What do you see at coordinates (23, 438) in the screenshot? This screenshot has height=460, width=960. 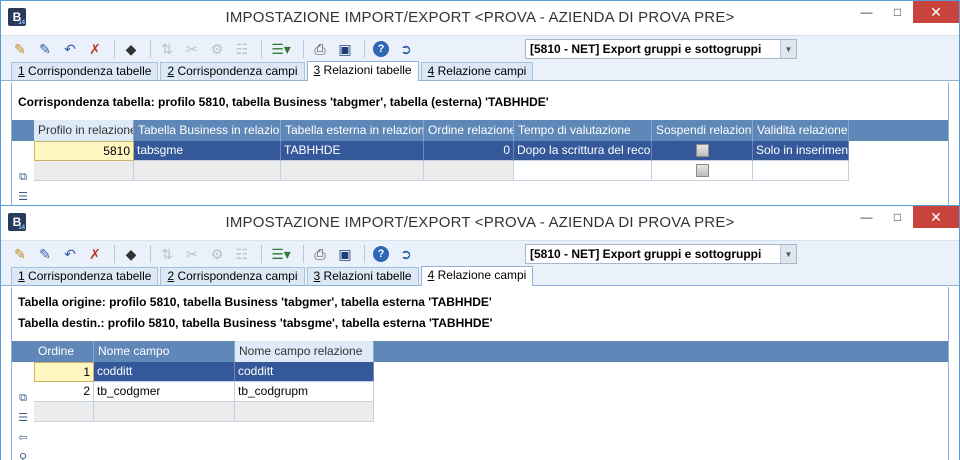 I see `import-icon: ⇦` at bounding box center [23, 438].